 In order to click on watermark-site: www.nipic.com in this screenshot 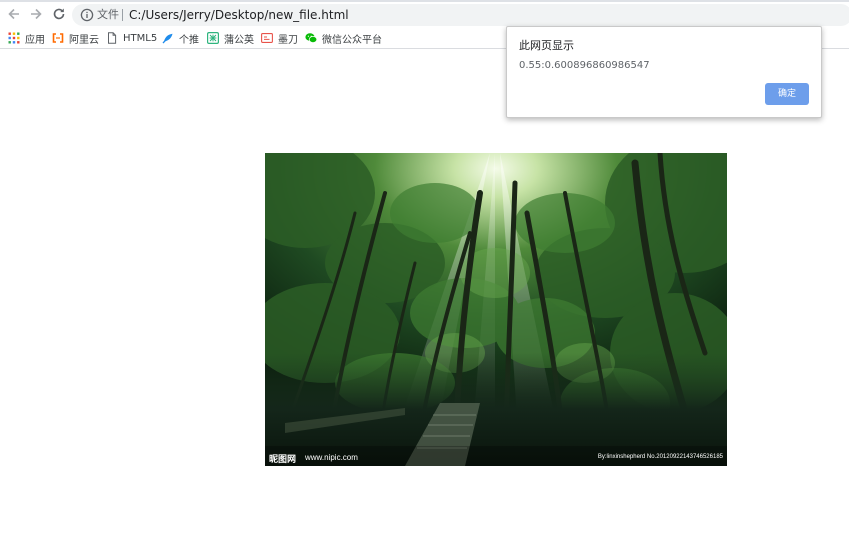, I will do `click(331, 457)`.